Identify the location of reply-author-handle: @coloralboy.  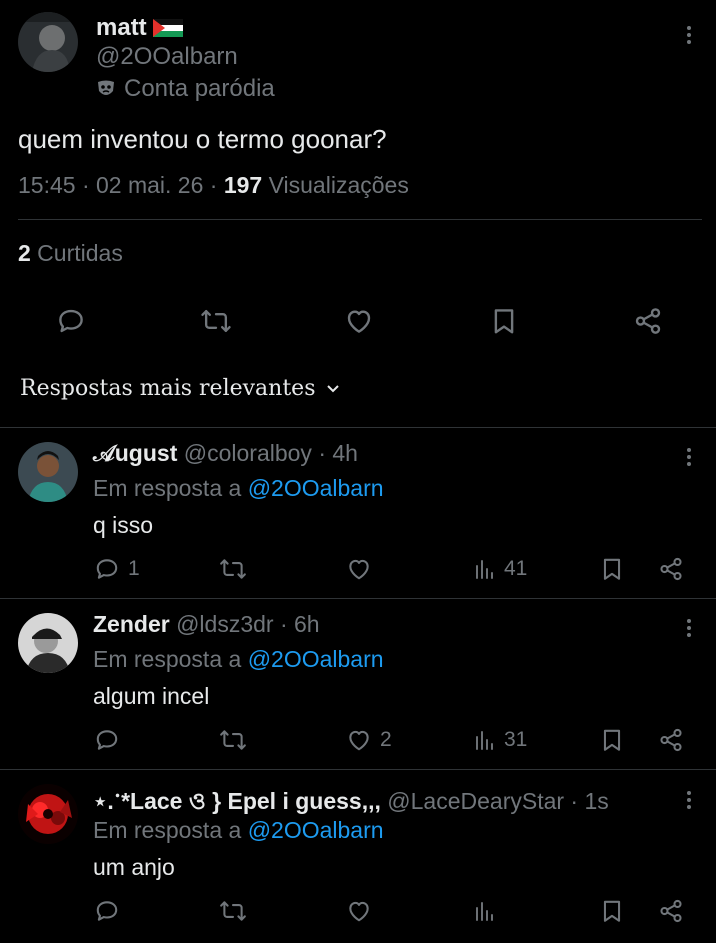
(248, 453).